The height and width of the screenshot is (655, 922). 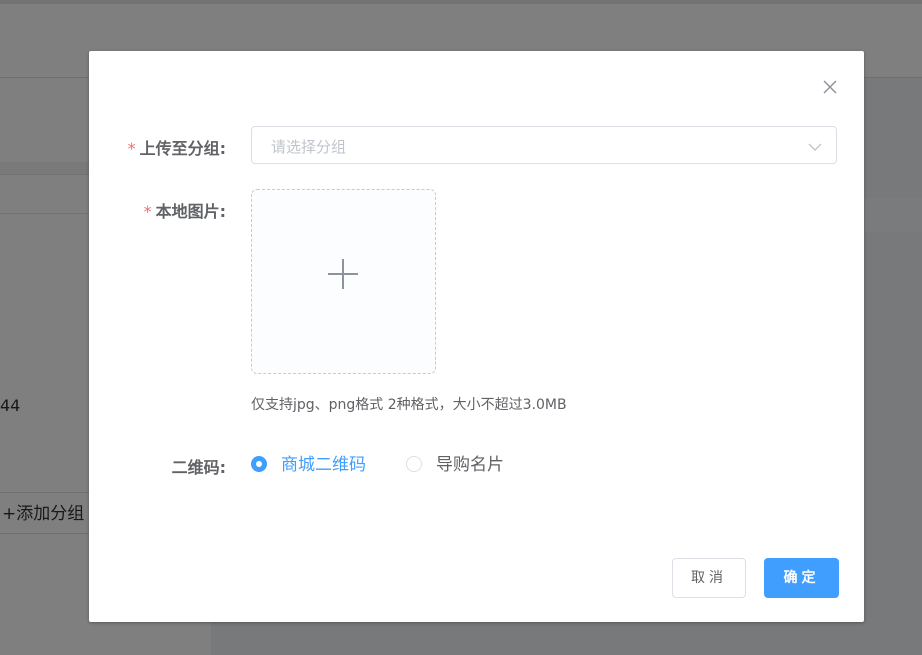 What do you see at coordinates (801, 578) in the screenshot?
I see `confirm-button: 确定` at bounding box center [801, 578].